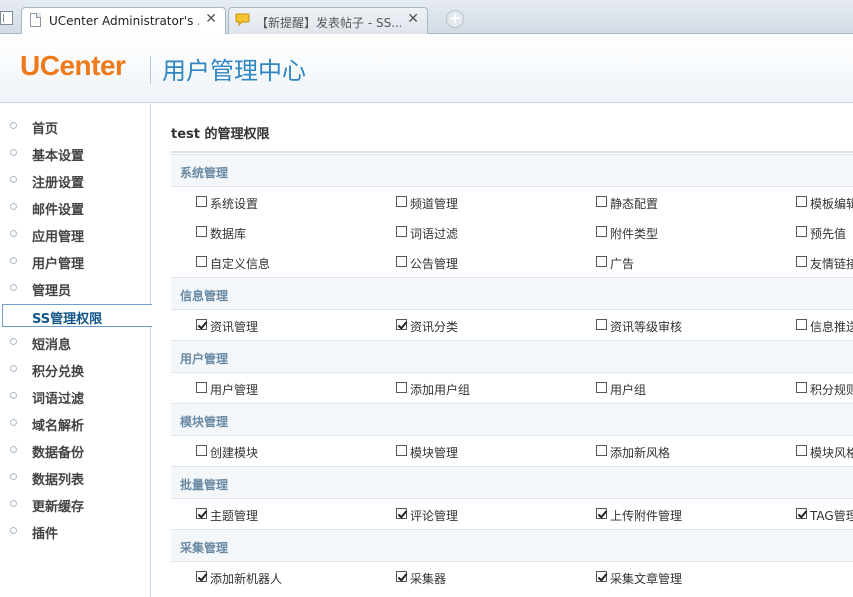 The width and height of the screenshot is (853, 597). I want to click on sidebar-item: 应用管理, so click(75, 234).